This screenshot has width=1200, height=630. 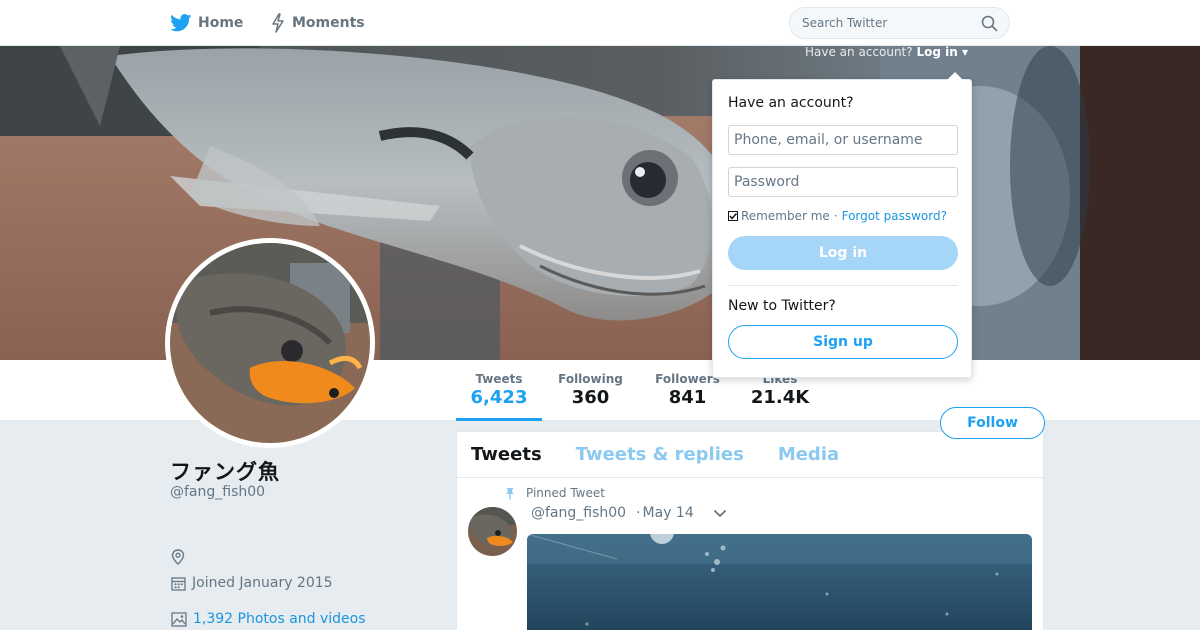 What do you see at coordinates (843, 253) in the screenshot?
I see `log-in-button: Log in` at bounding box center [843, 253].